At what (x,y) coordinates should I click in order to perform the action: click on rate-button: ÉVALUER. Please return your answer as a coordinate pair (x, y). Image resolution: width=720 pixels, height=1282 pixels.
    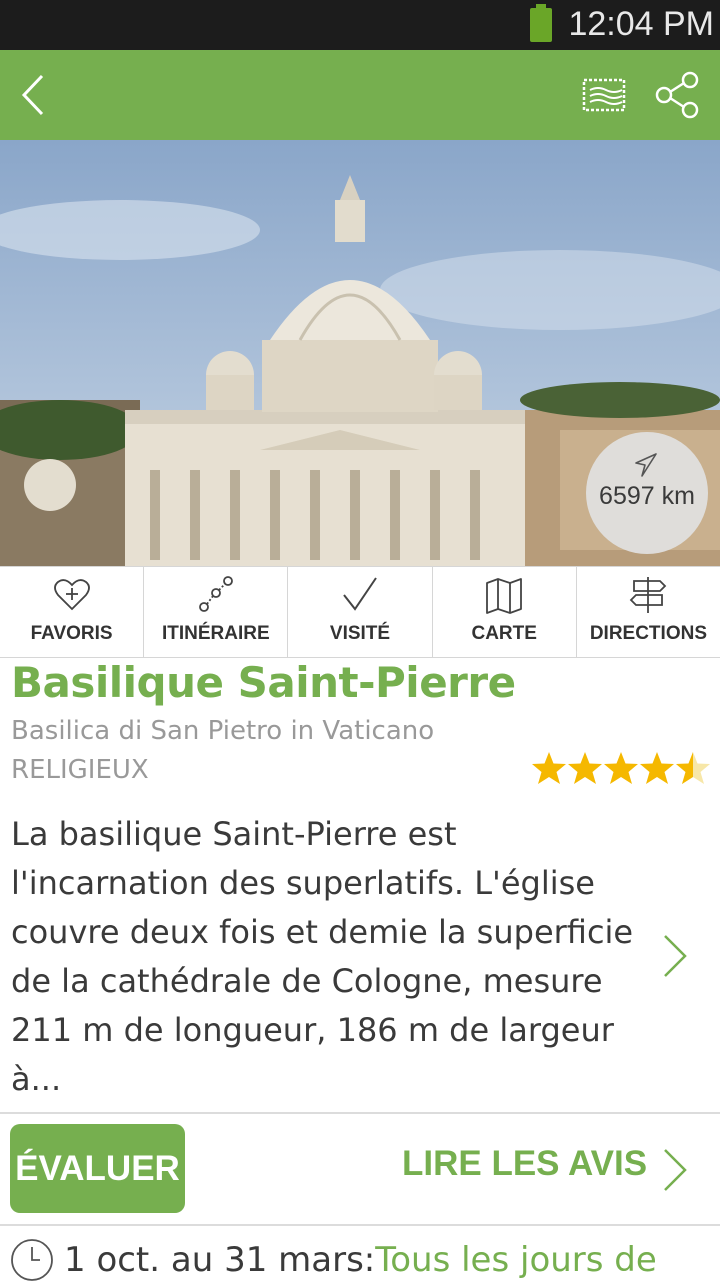
    Looking at the image, I should click on (97, 1168).